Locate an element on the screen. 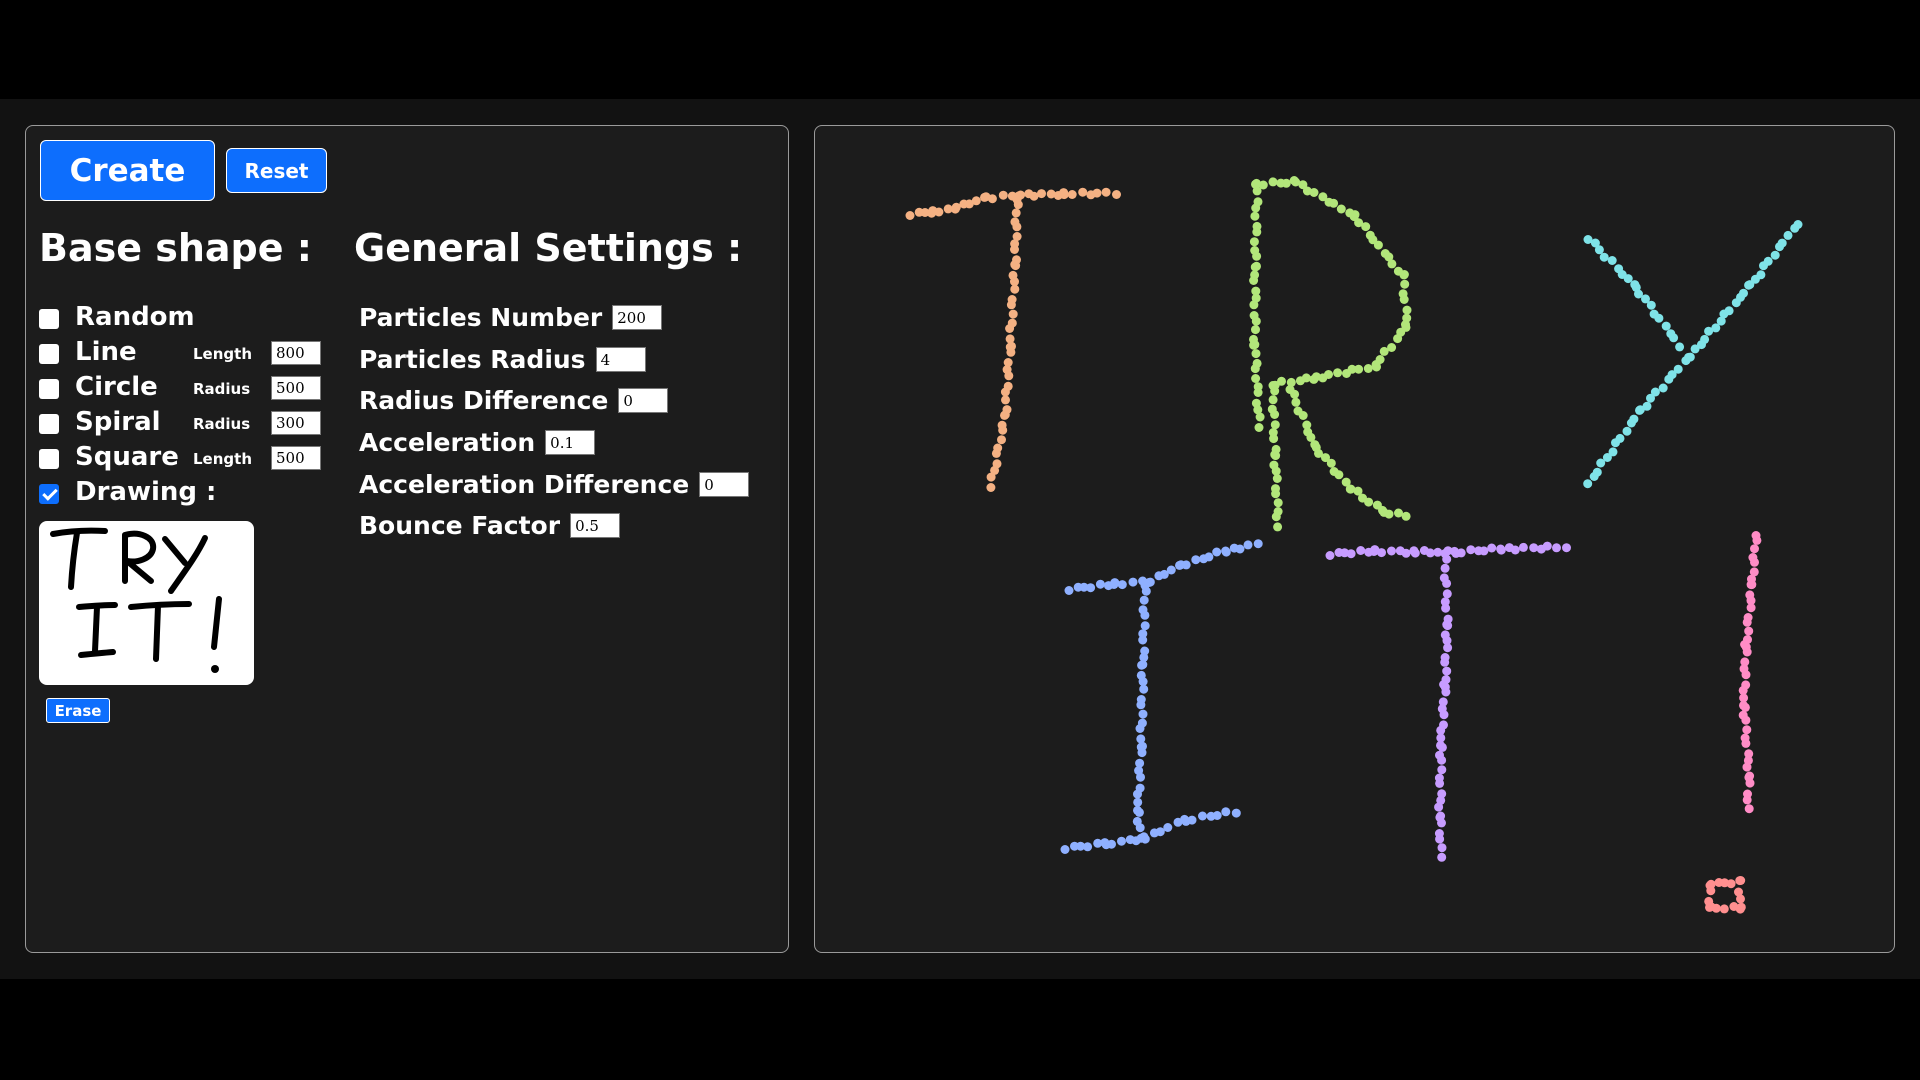  create-button: Create is located at coordinates (127, 170).